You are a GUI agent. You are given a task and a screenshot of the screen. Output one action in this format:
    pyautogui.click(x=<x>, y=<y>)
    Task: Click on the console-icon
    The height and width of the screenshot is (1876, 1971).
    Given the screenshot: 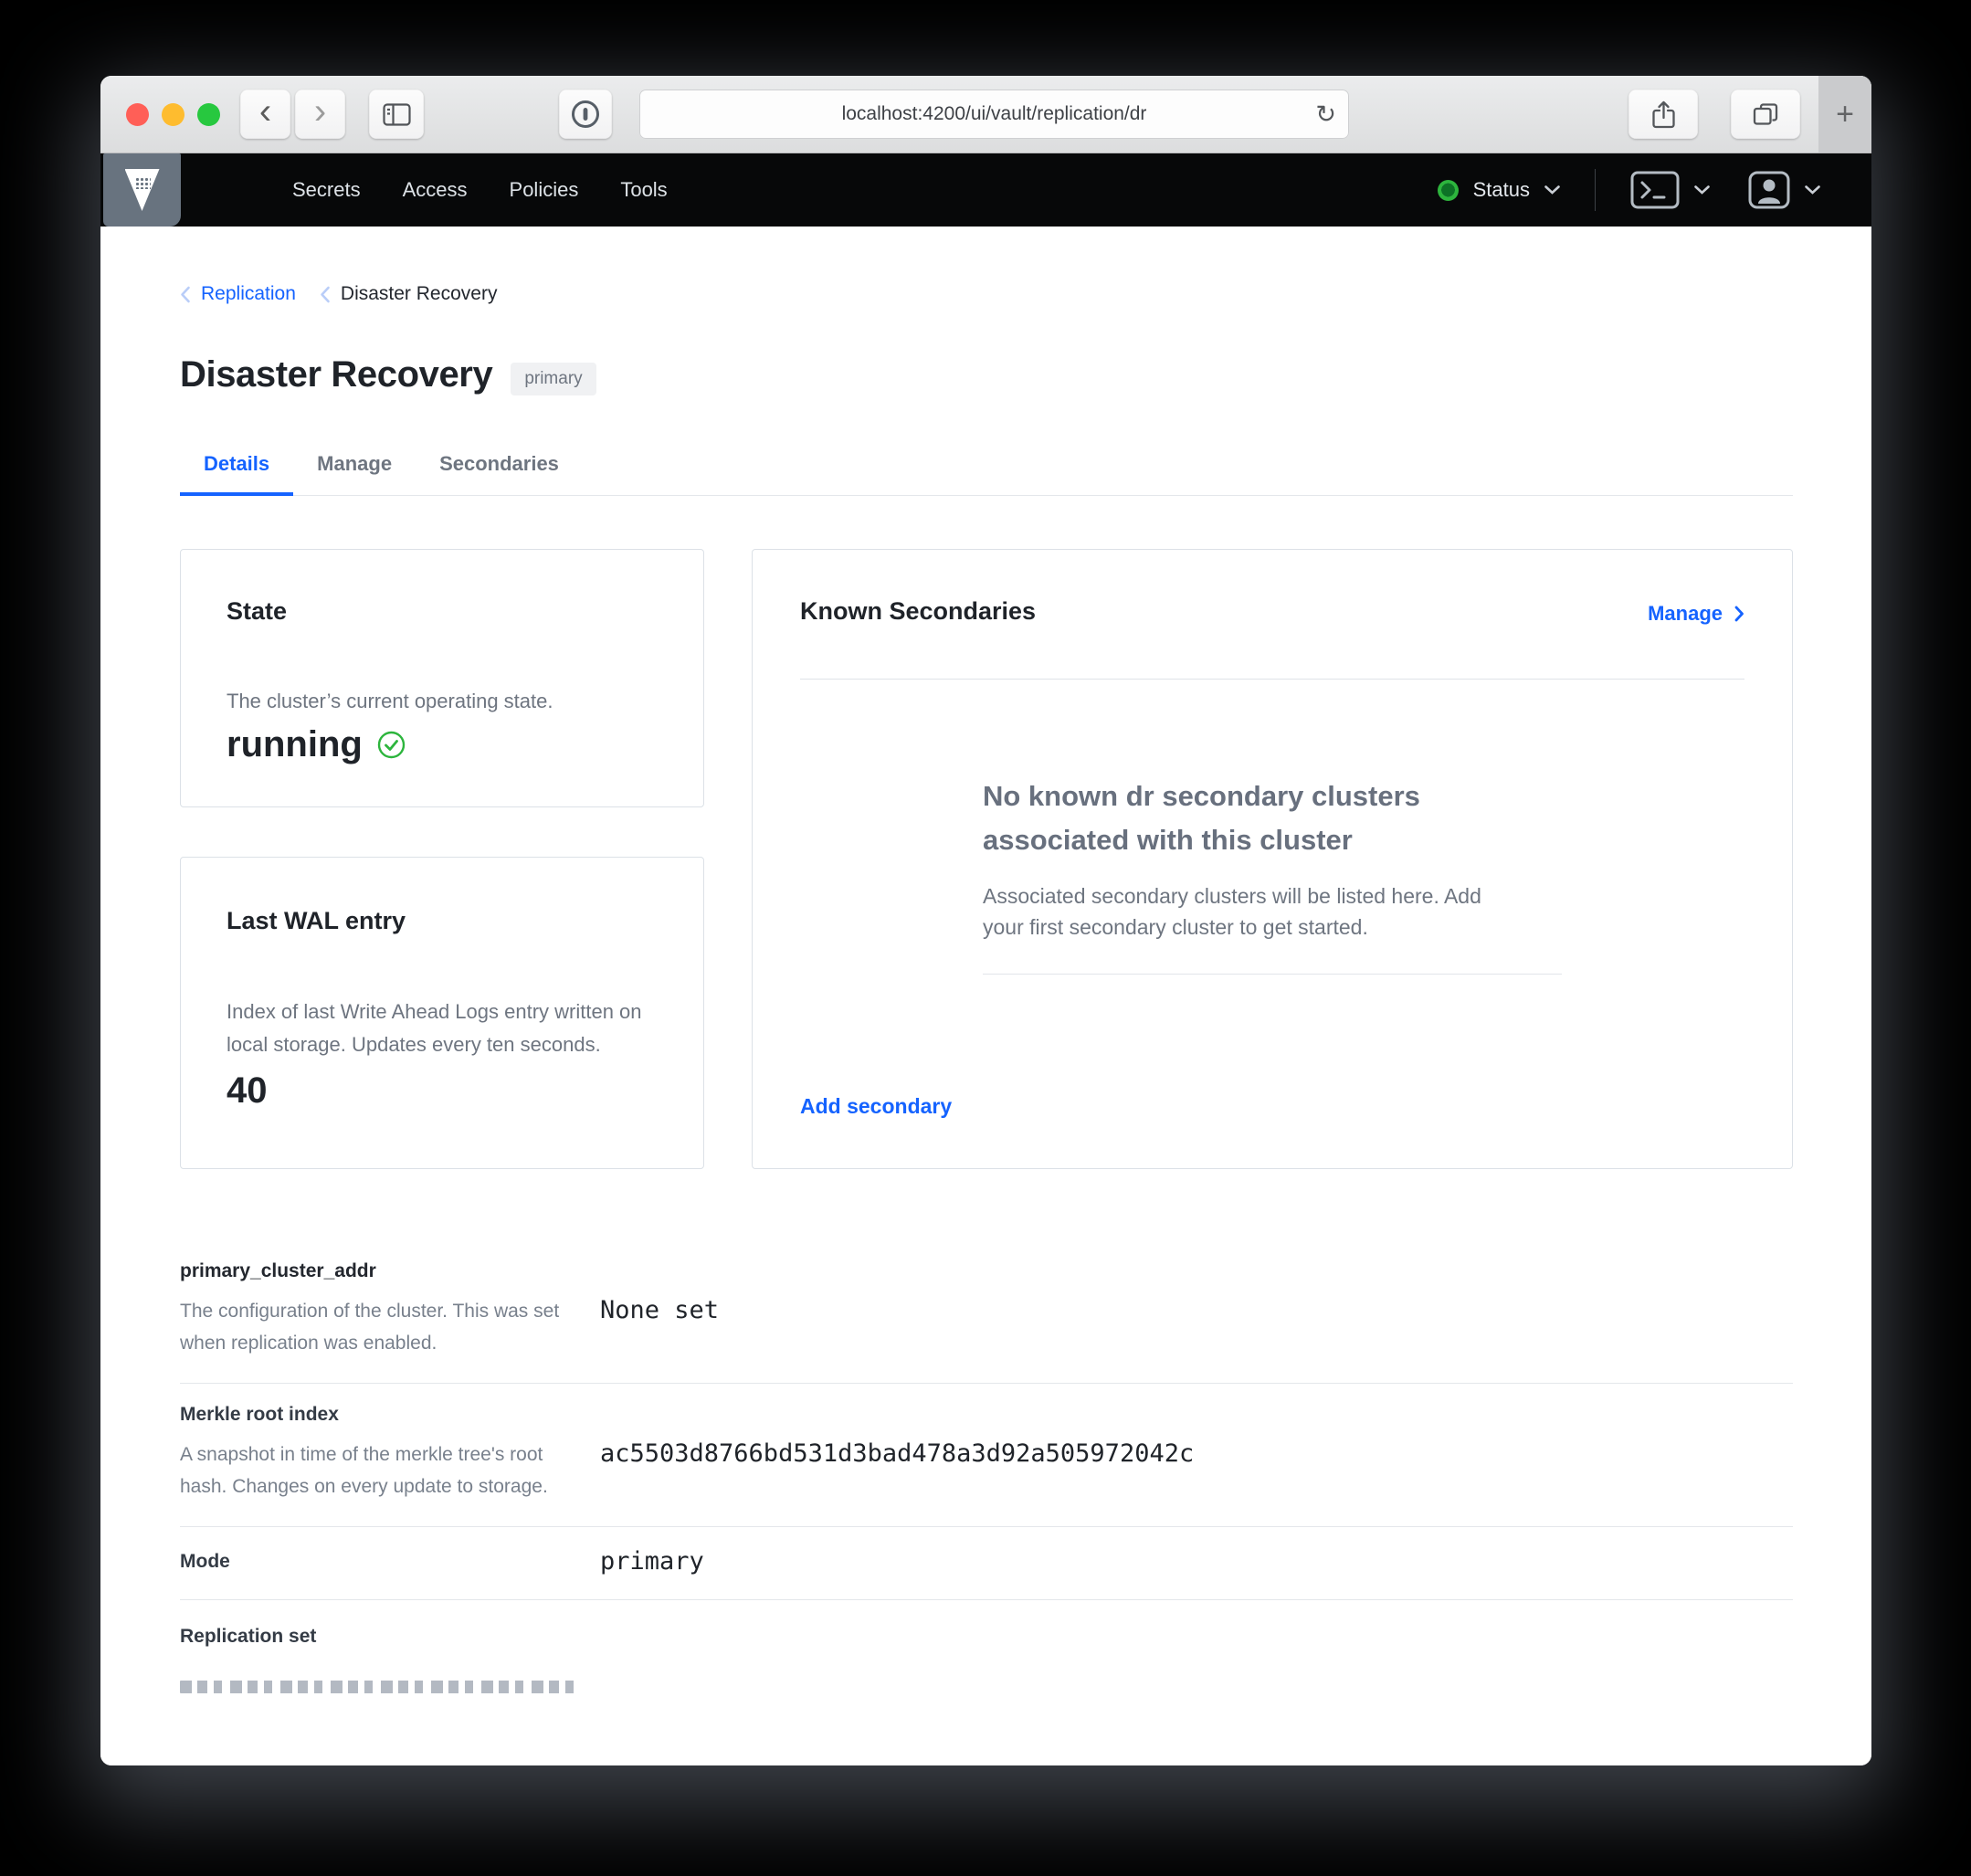 What is the action you would take?
    pyautogui.click(x=1655, y=190)
    